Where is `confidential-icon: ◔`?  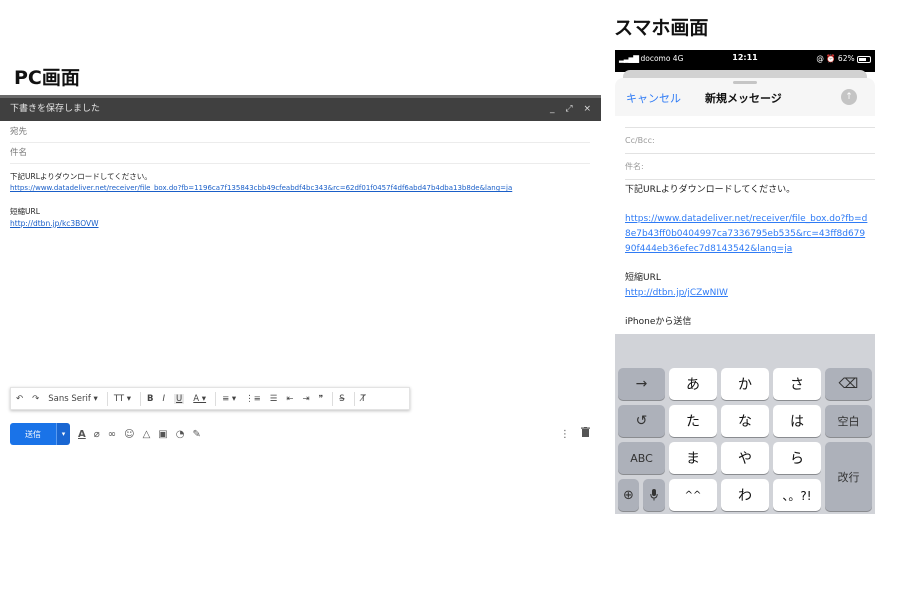
confidential-icon: ◔ is located at coordinates (180, 434).